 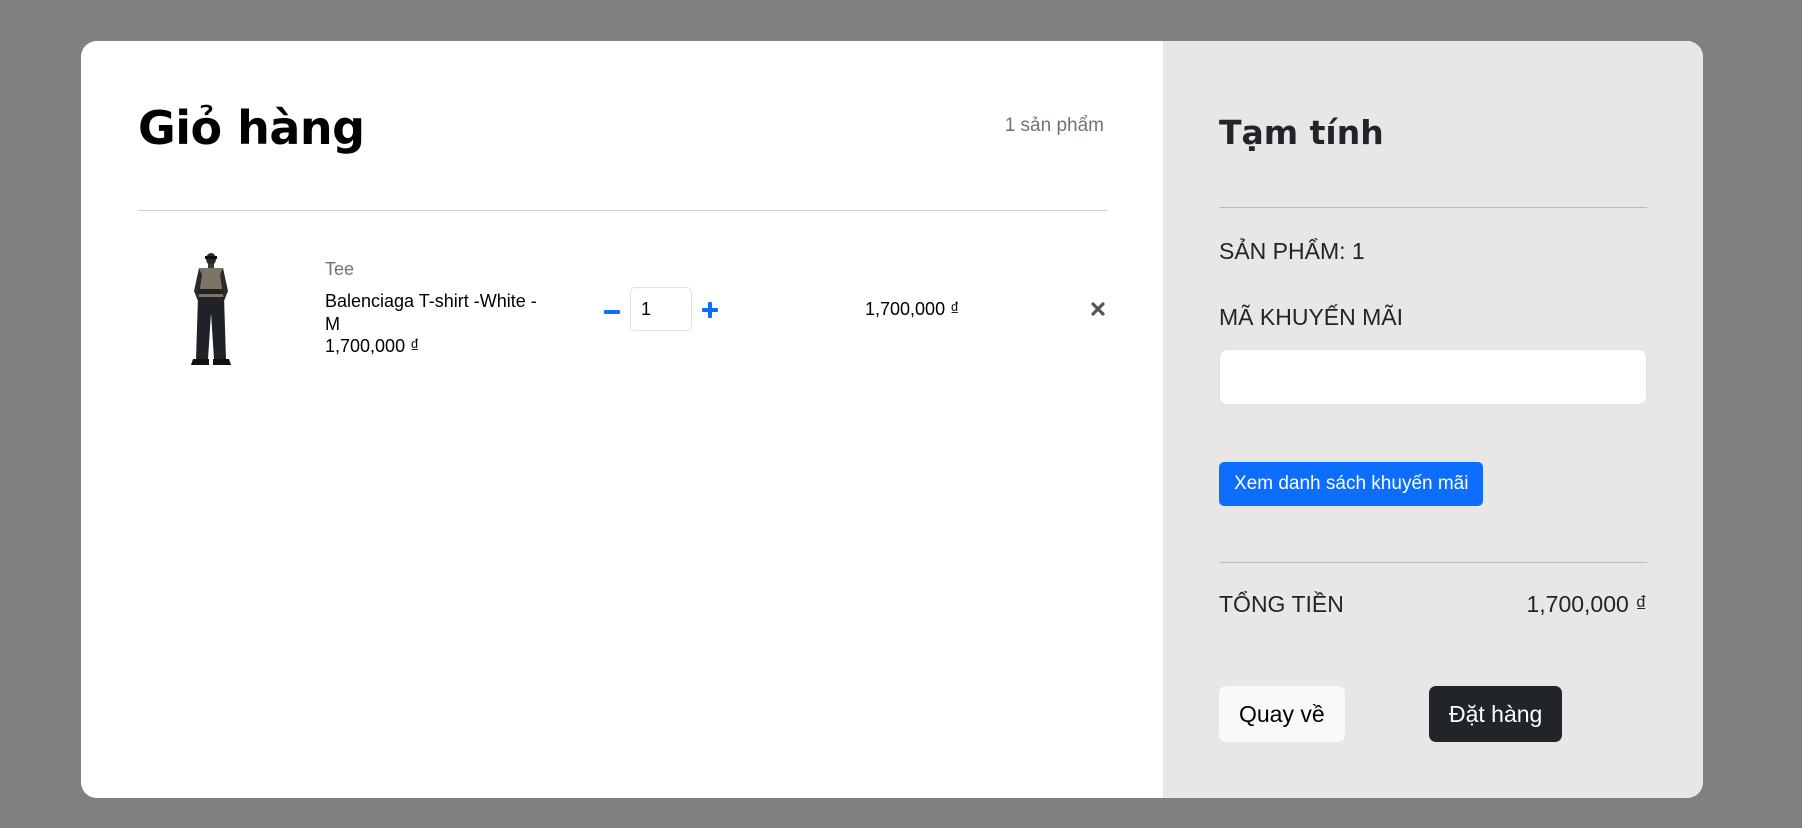 What do you see at coordinates (912, 309) in the screenshot?
I see `line-total: 1,700,000 ₫` at bounding box center [912, 309].